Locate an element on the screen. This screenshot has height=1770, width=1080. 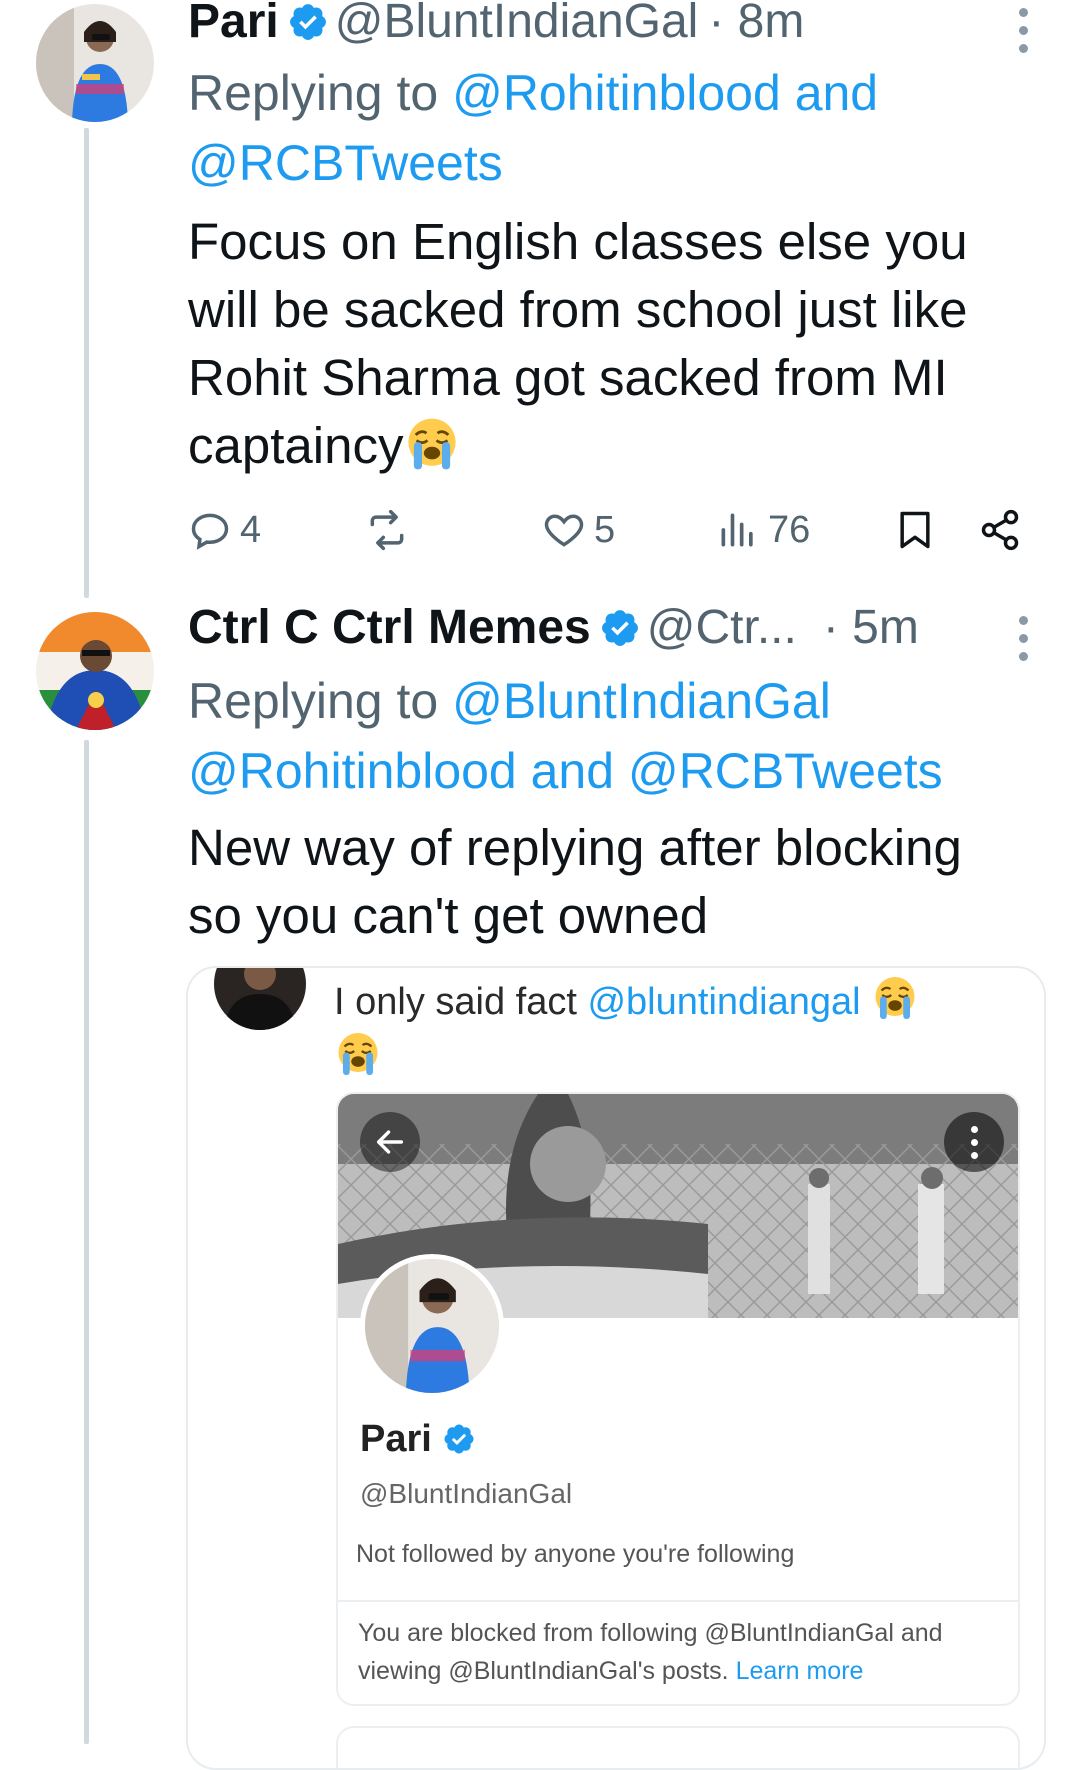
mention-link: @RCBTweets is located at coordinates (345, 163).